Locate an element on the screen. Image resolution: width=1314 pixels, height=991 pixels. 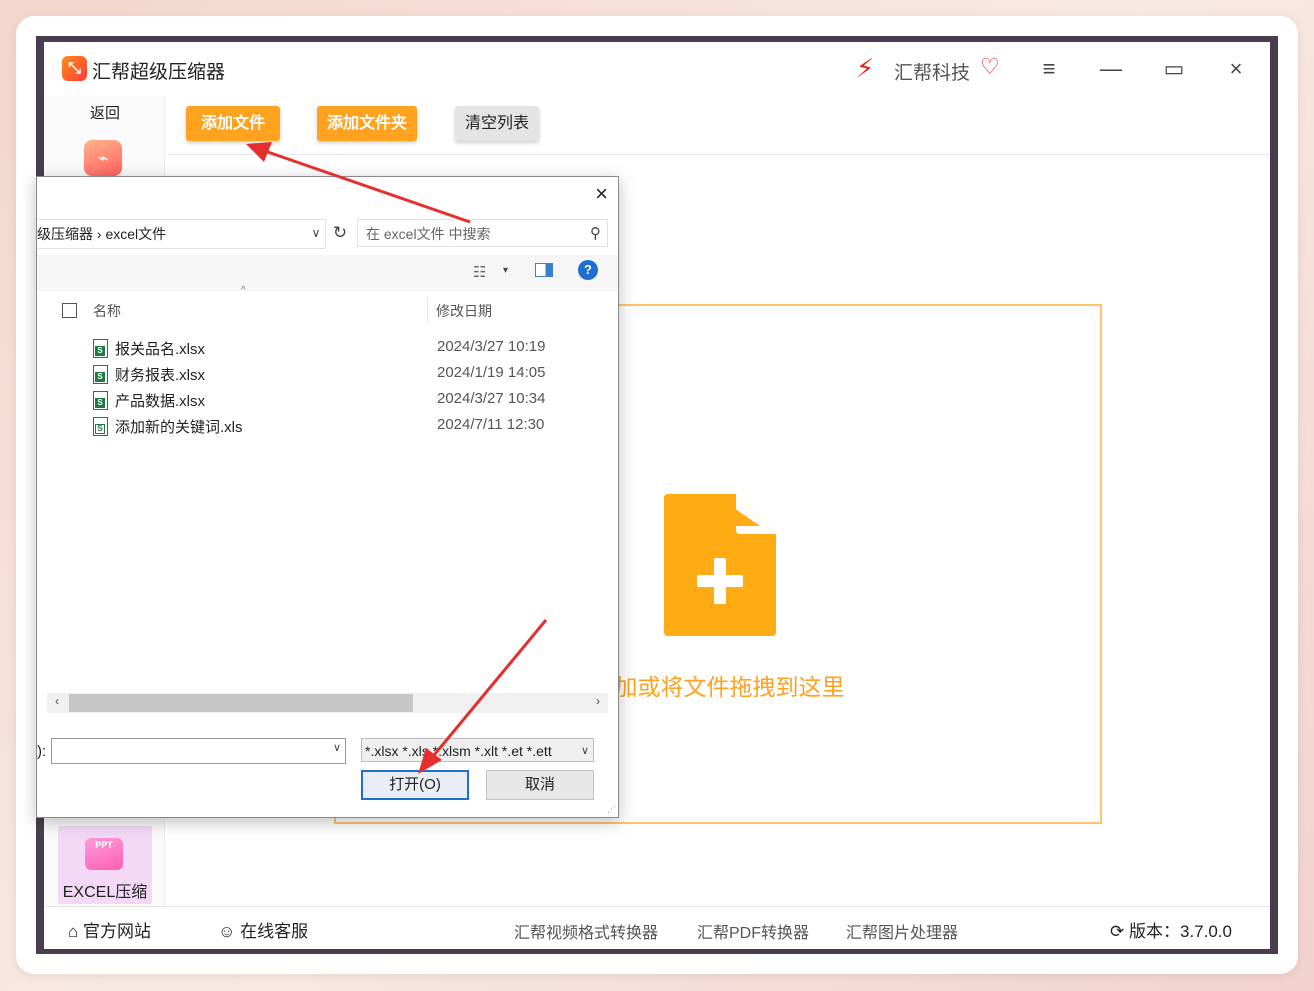
scroll-right-icon: › is located at coordinates (598, 701).